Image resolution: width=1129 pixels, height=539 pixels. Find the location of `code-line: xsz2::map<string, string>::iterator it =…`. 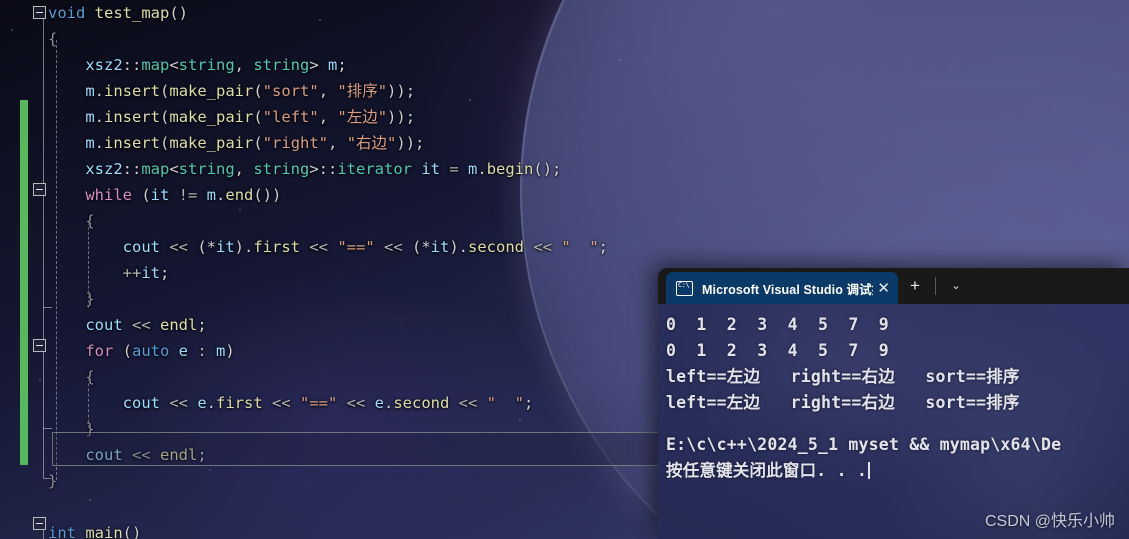

code-line: xsz2::map<string, string>::iterator it =… is located at coordinates (564, 169).